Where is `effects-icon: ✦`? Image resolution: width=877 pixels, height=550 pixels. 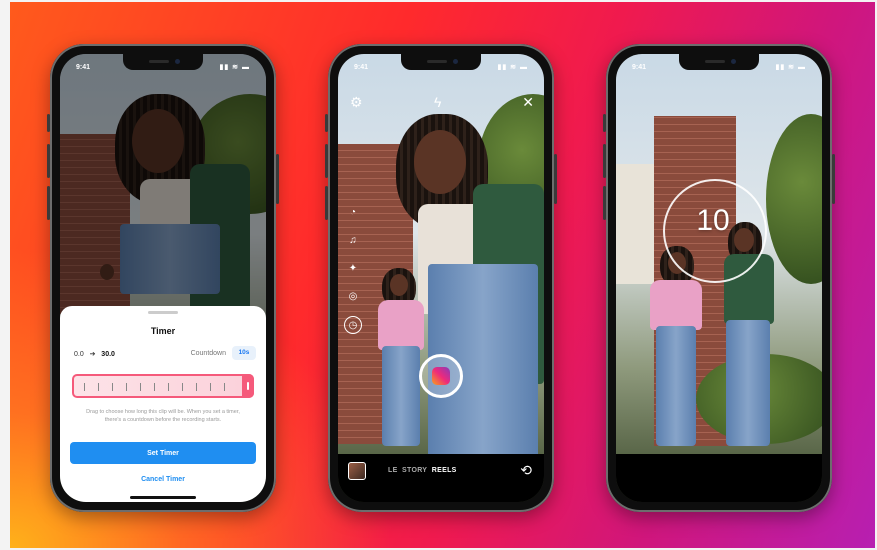
effects-icon: ✦ is located at coordinates (353, 269).